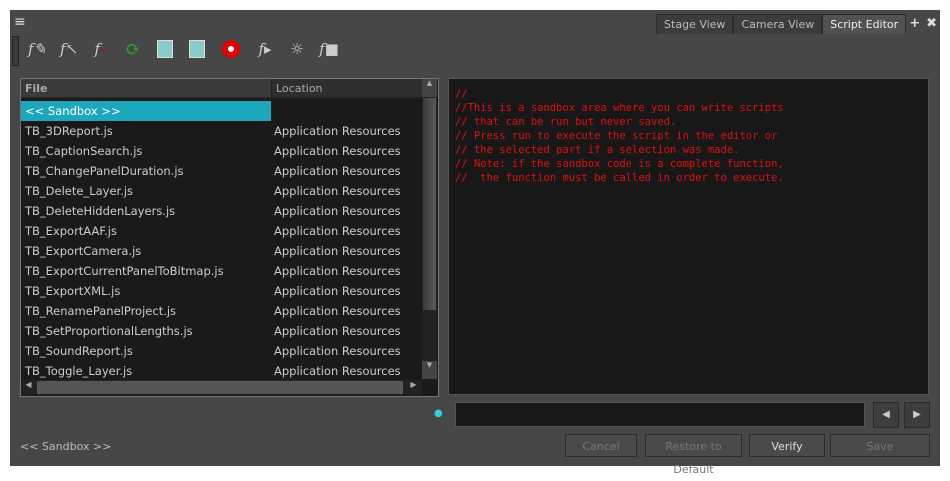 This screenshot has width=950, height=481. Describe the element at coordinates (429, 204) in the screenshot. I see `scrollbar-thumb` at that location.